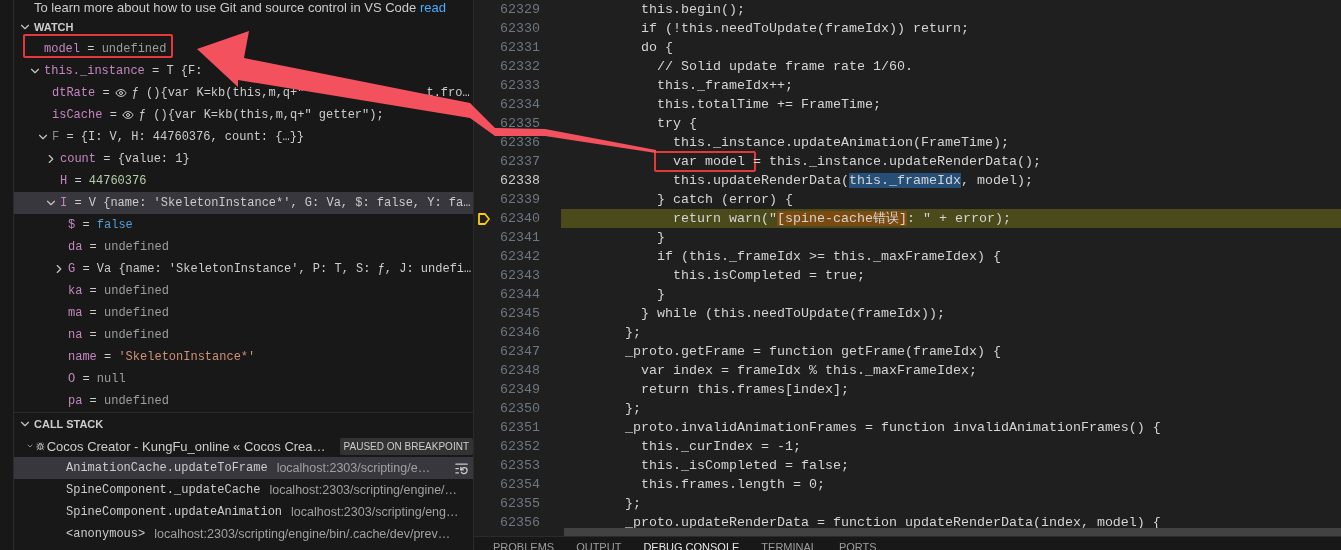  I want to click on code-line: this._instance.updateAnimation(FrameTime);, so click(840, 142).